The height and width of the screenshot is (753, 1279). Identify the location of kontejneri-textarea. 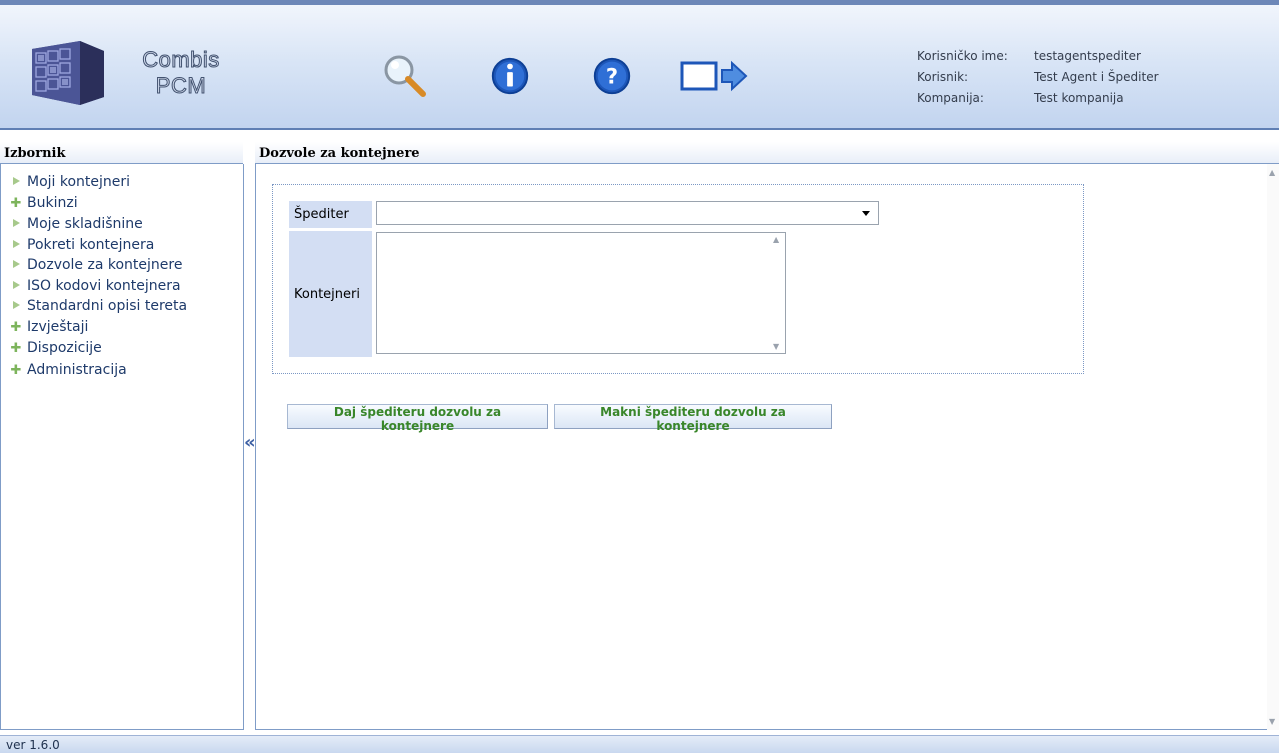
(581, 293).